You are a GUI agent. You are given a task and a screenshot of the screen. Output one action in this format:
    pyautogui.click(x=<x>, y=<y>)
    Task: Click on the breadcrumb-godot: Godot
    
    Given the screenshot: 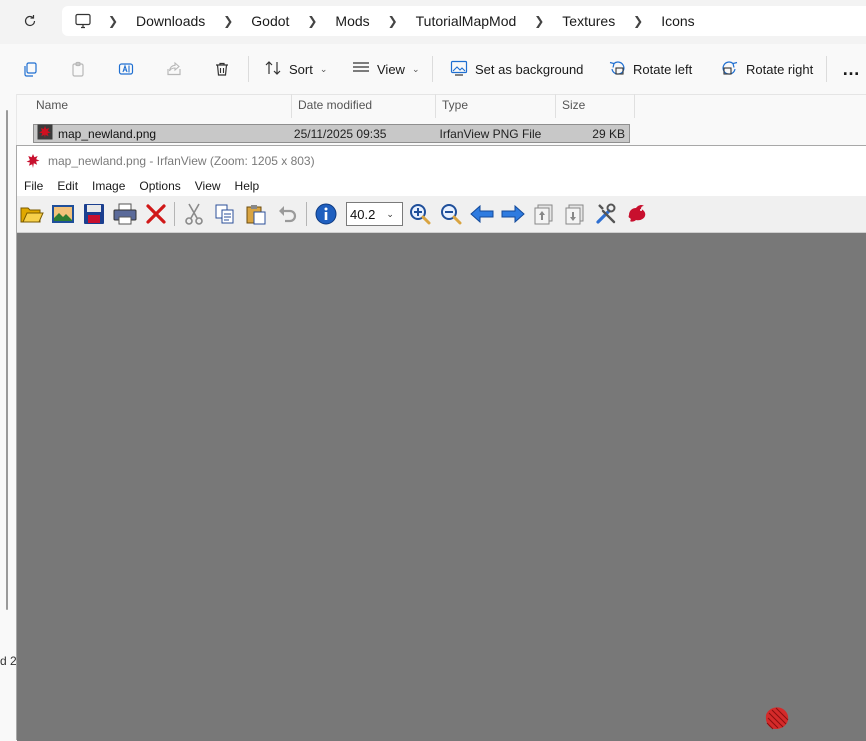 What is the action you would take?
    pyautogui.click(x=270, y=21)
    